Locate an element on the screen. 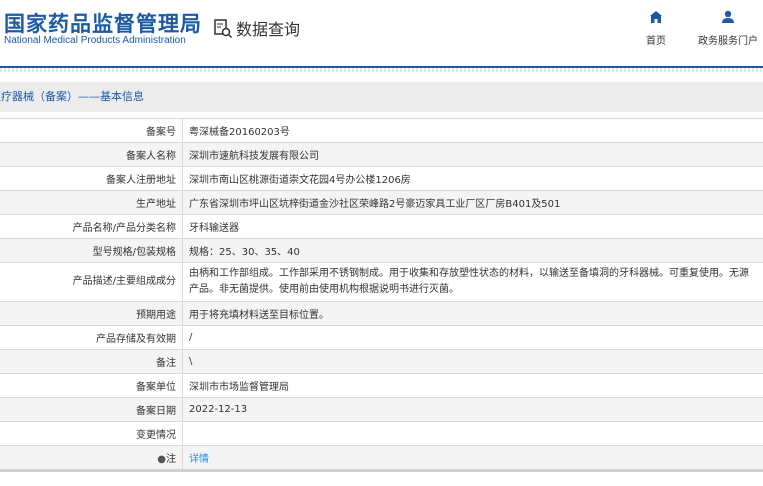 The height and width of the screenshot is (486, 763). nav-service-portal: 政务服务门户 is located at coordinates (728, 28).